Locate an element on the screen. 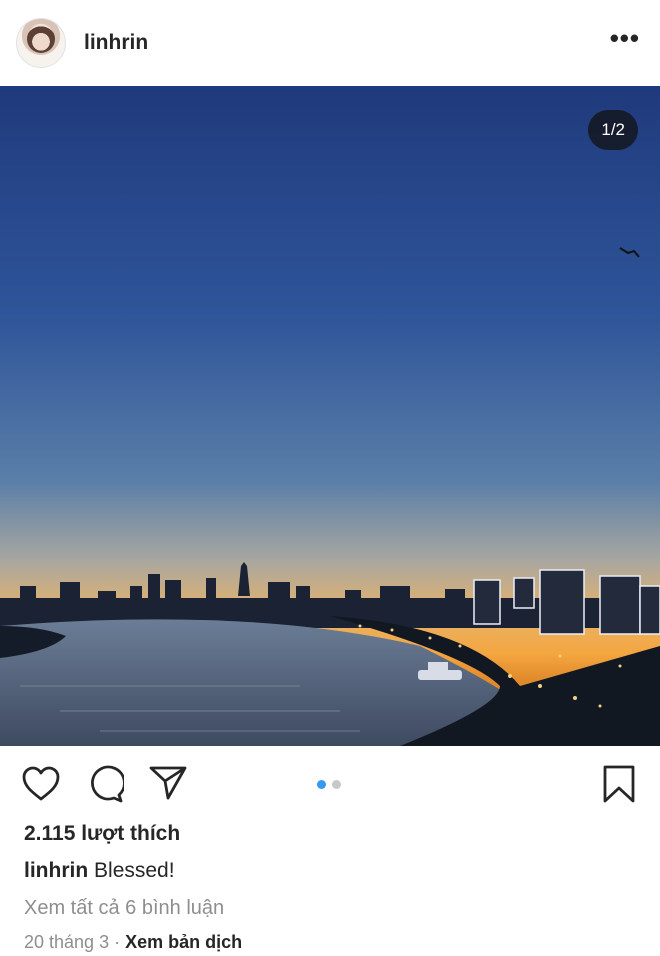 The image size is (660, 956). likes-count: 2.115 lượt thích is located at coordinates (102, 834).